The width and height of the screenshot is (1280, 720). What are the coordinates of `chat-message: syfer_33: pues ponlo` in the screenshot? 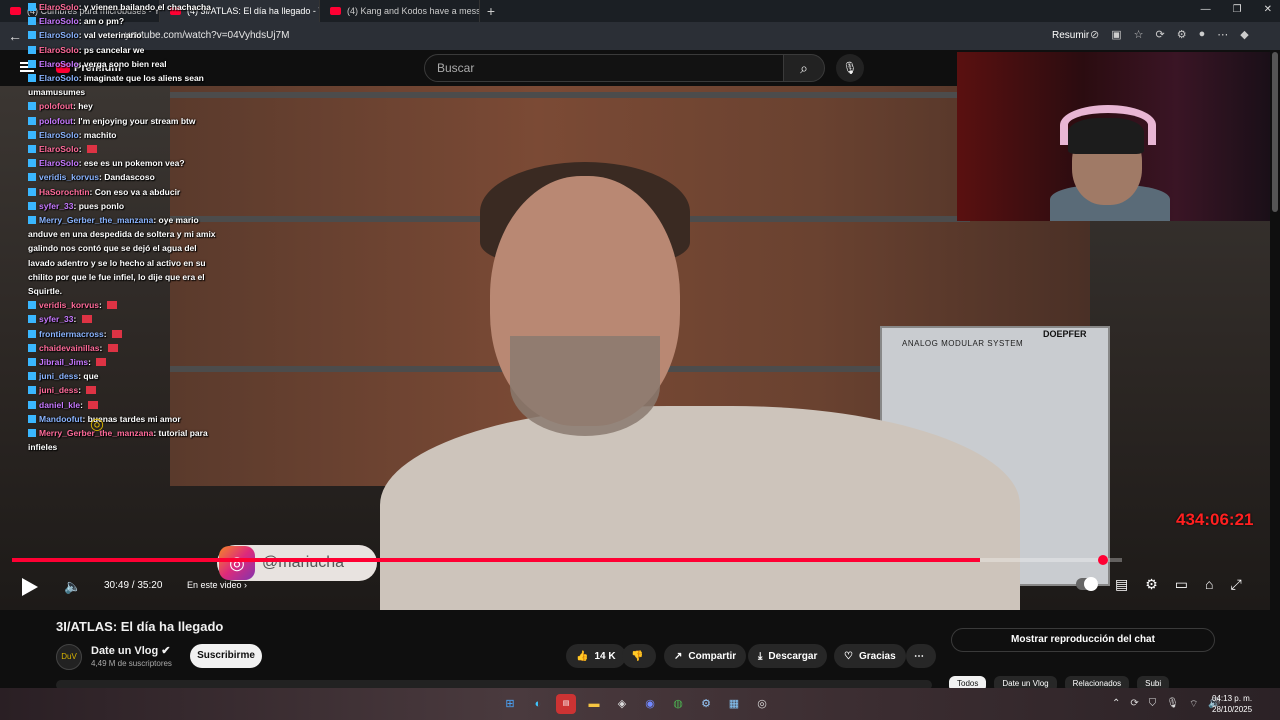 It's located at (123, 206).